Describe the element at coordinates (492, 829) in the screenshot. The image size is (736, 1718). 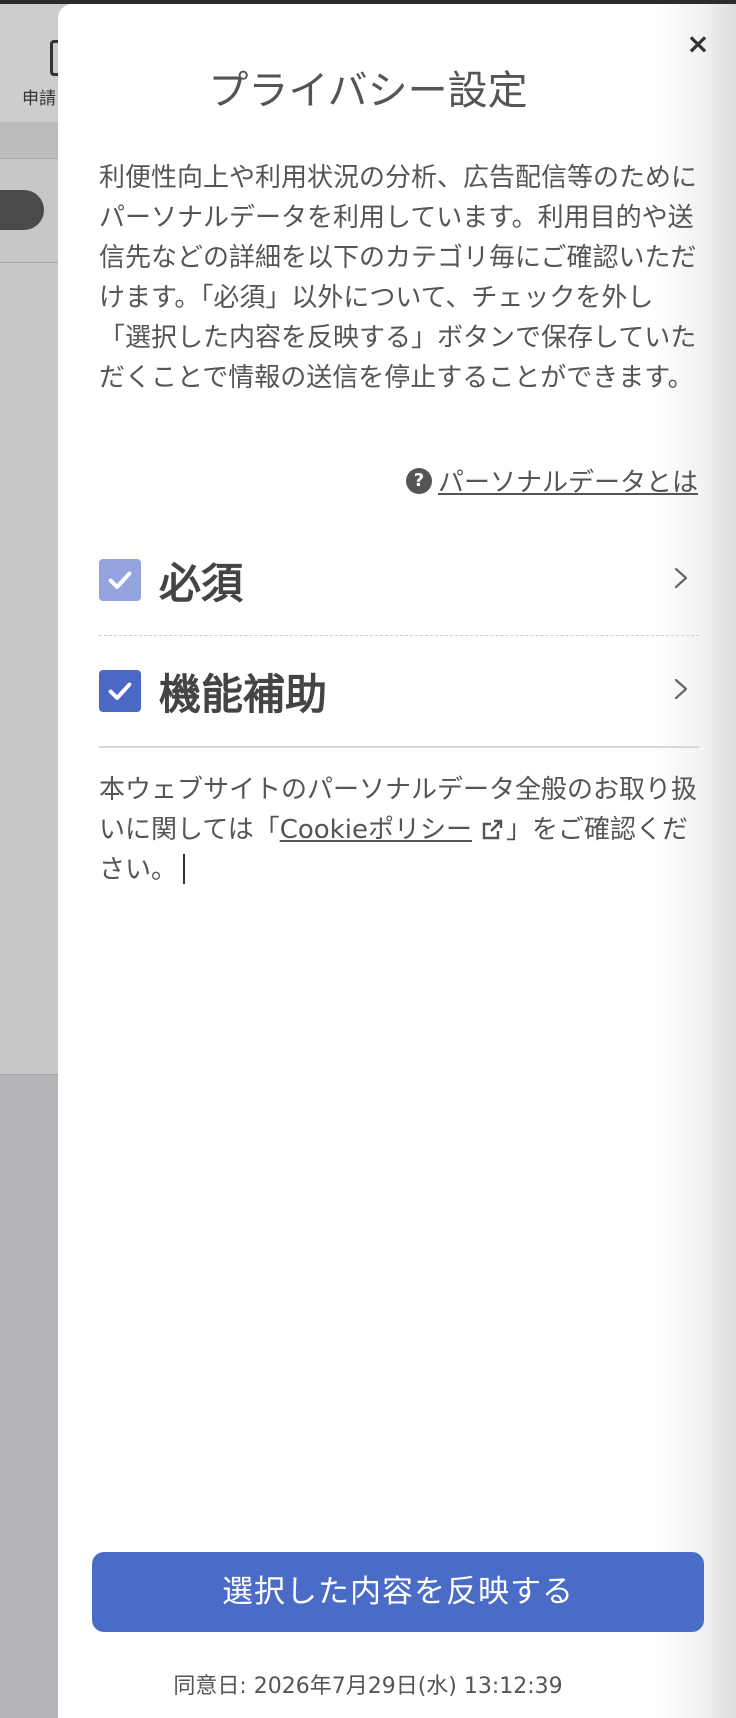
I see `external-link-icon` at that location.